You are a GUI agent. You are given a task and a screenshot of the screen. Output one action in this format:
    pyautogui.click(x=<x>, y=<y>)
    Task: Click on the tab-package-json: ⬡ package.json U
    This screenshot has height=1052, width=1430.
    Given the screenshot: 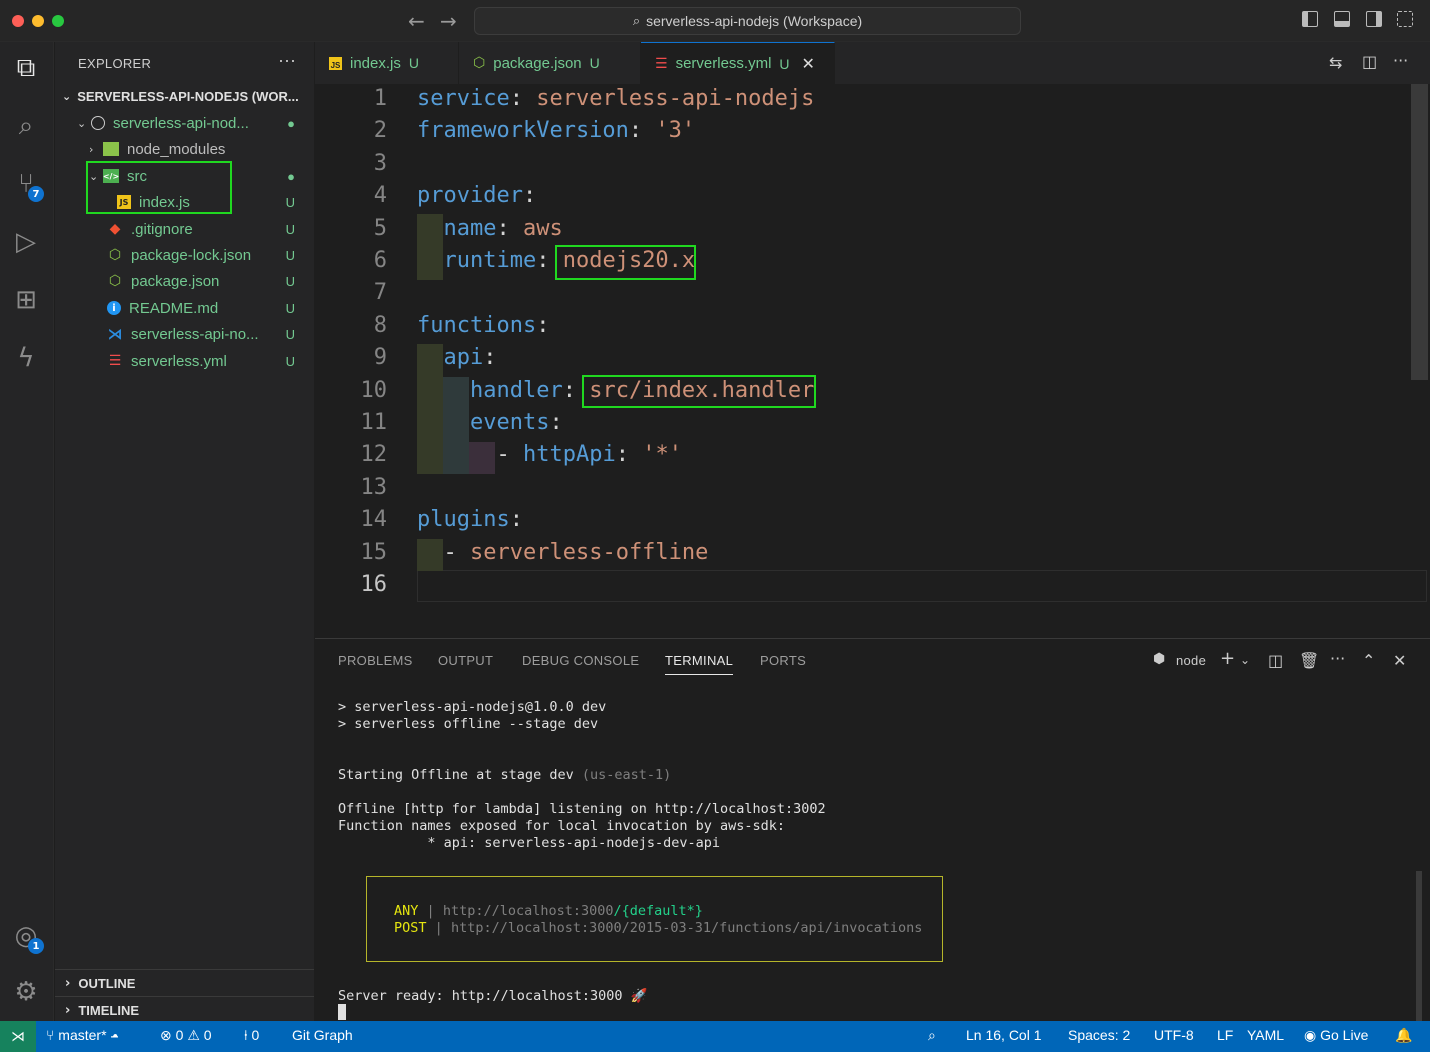 What is the action you would take?
    pyautogui.click(x=550, y=63)
    